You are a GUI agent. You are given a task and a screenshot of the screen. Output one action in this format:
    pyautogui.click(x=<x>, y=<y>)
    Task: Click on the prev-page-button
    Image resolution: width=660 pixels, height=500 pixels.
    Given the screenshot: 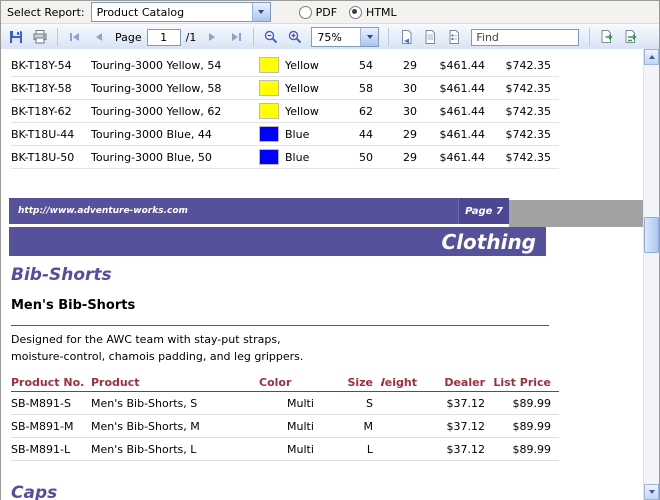 What is the action you would take?
    pyautogui.click(x=99, y=37)
    